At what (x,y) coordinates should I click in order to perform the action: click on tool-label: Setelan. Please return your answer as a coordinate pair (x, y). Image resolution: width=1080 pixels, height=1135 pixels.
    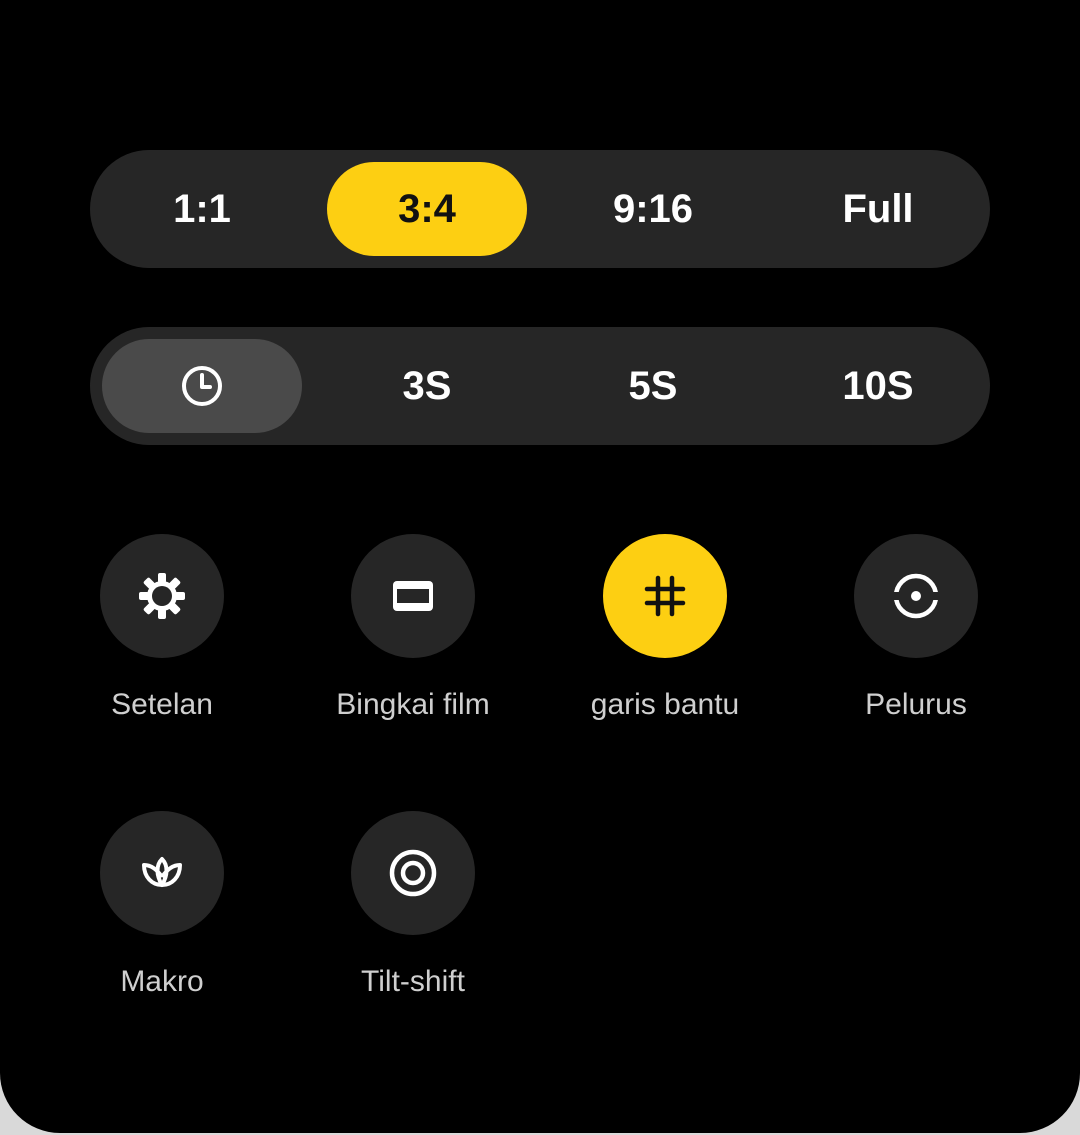
    Looking at the image, I should click on (162, 704).